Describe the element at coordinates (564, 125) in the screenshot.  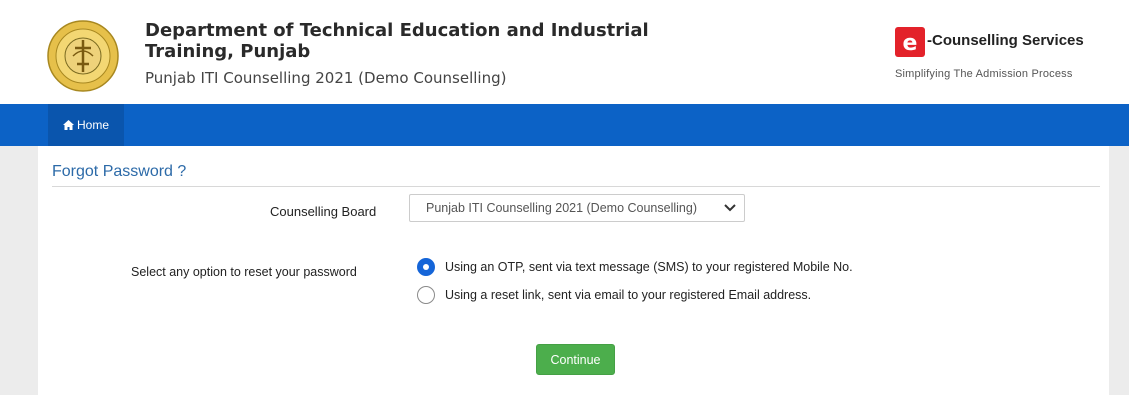
I see `navigation-bar: Home` at that location.